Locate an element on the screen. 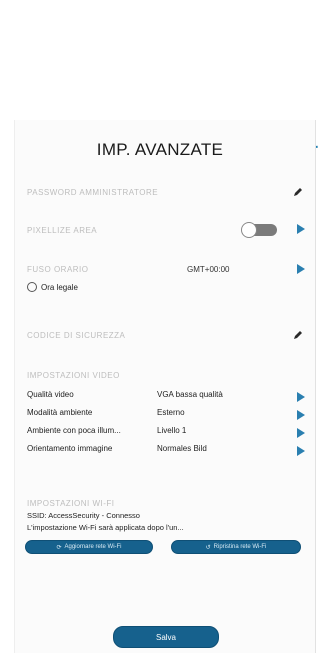 This screenshot has width=321, height=653. video-row-value: Normales Bild is located at coordinates (182, 448).